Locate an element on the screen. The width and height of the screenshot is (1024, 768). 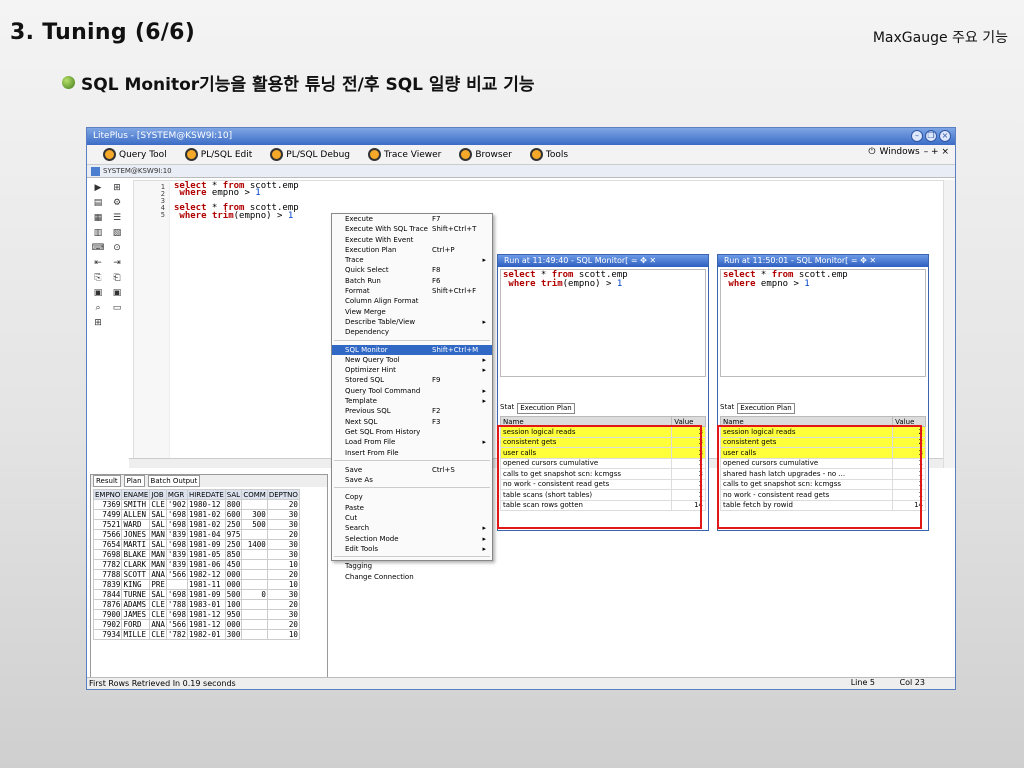
menu-item: Save As is located at coordinates (412, 480).